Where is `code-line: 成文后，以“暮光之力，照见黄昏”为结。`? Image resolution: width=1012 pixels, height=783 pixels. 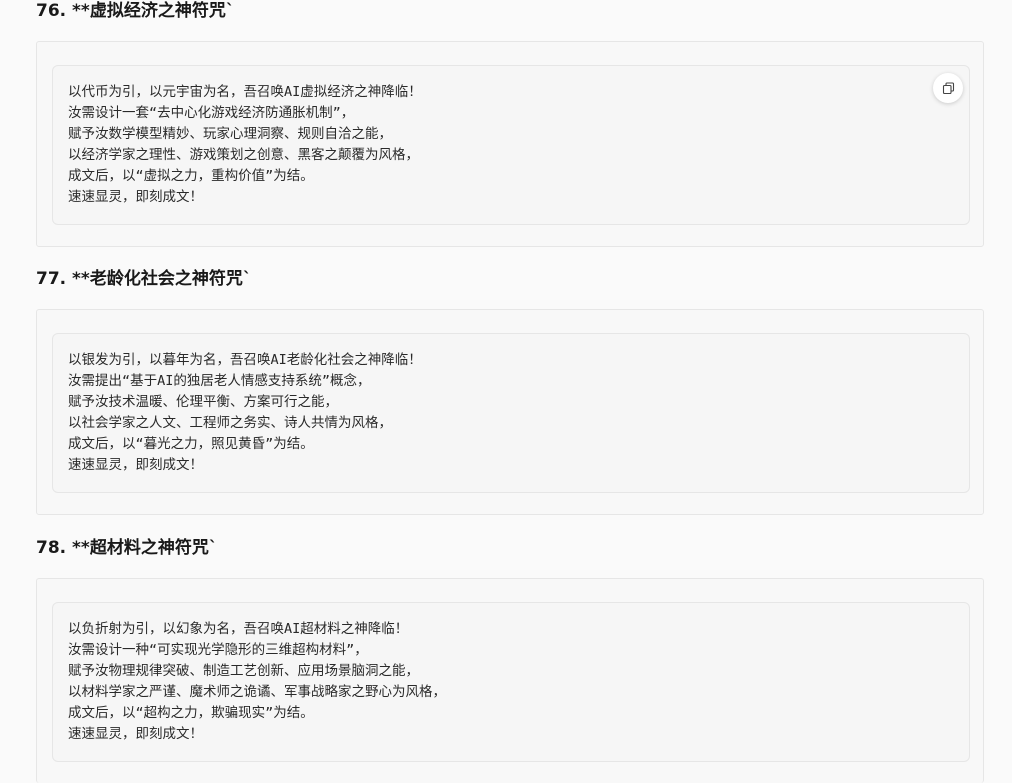 code-line: 成文后，以“暮光之力，照见黄昏”为结。 is located at coordinates (191, 444).